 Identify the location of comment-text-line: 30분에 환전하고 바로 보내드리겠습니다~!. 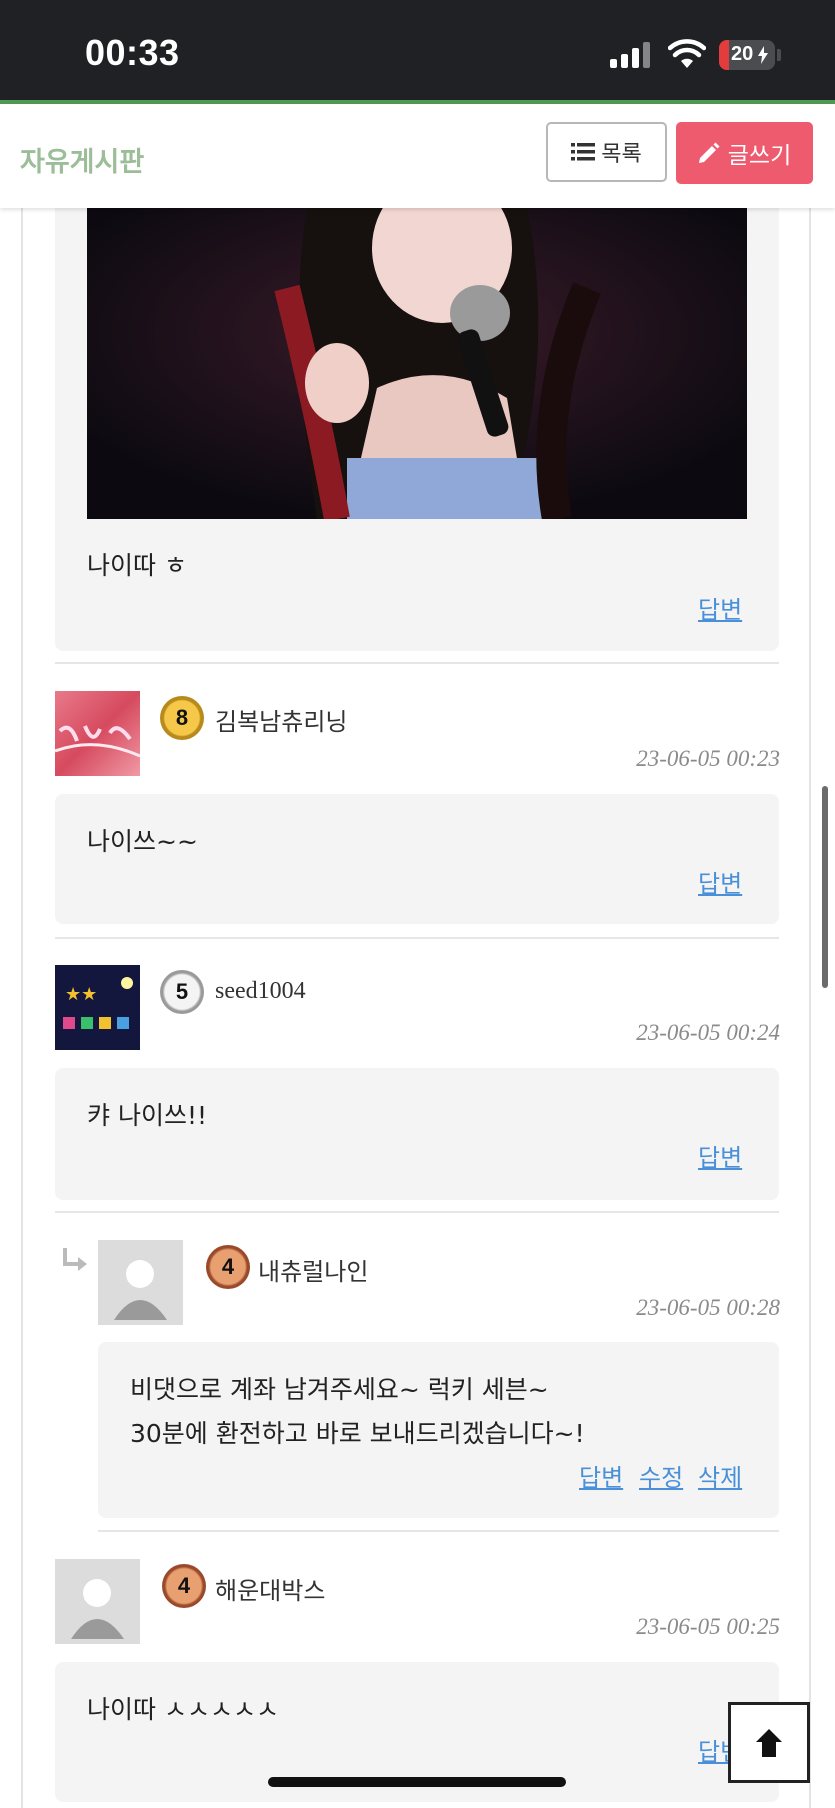
(357, 1433).